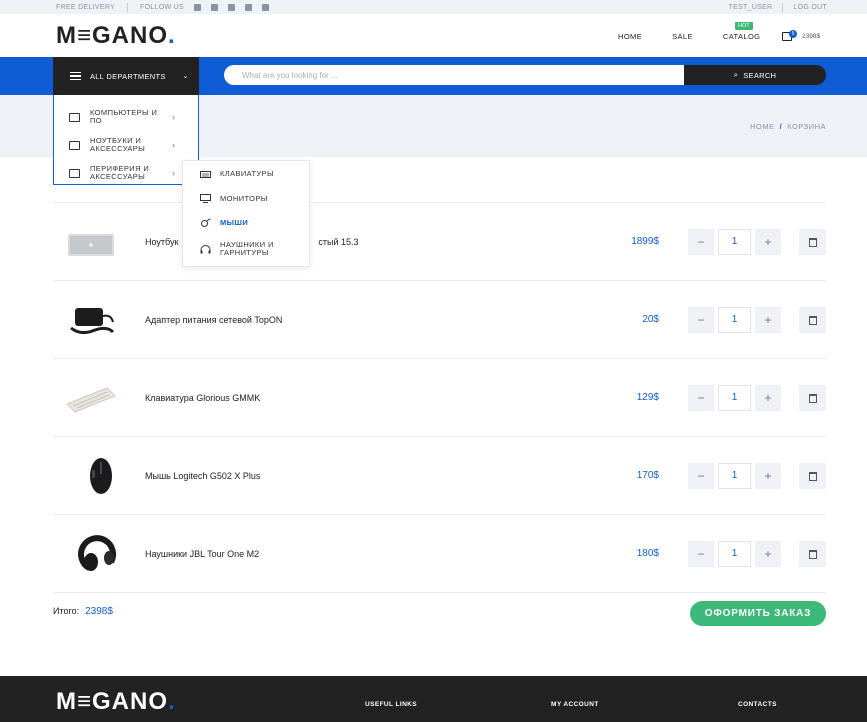 The height and width of the screenshot is (722, 867). I want to click on keyboard-icon, so click(205, 174).